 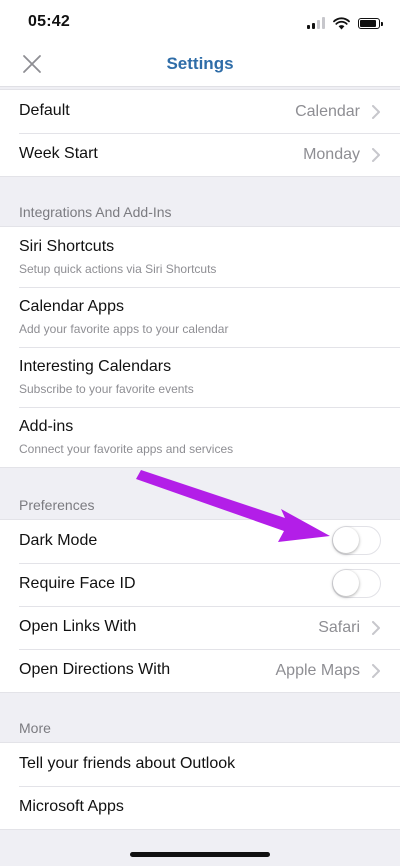 I want to click on row-label: Default, so click(x=44, y=110).